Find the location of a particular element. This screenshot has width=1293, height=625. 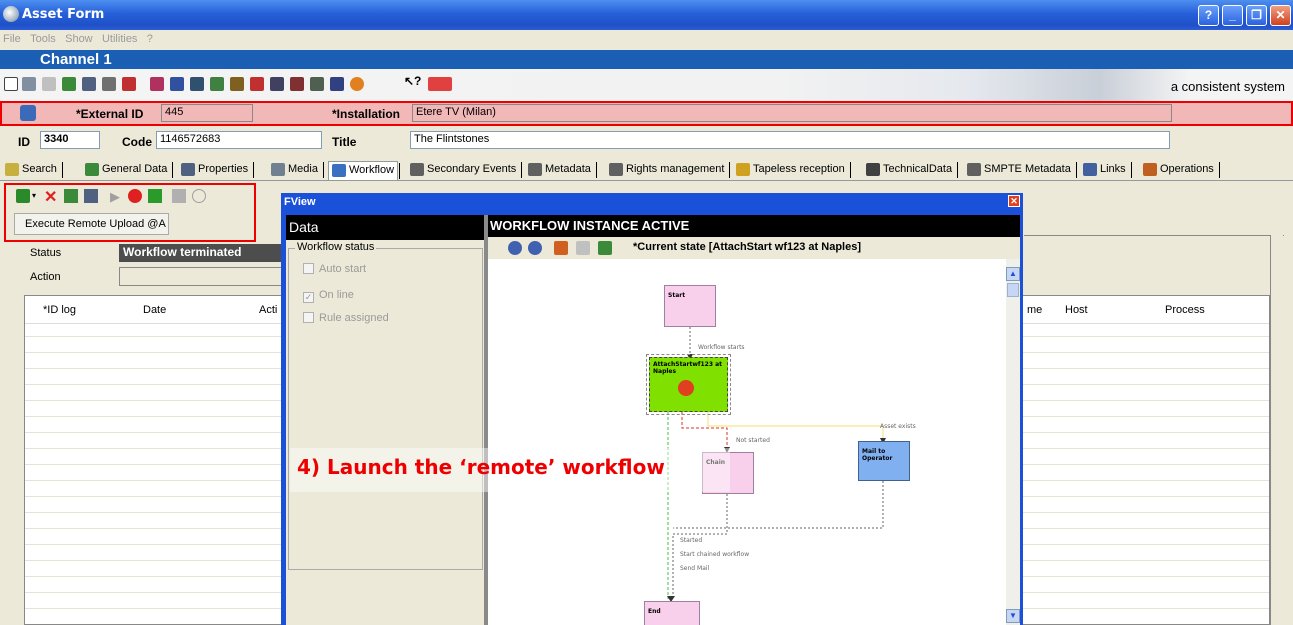

info-icon is located at coordinates (199, 196).